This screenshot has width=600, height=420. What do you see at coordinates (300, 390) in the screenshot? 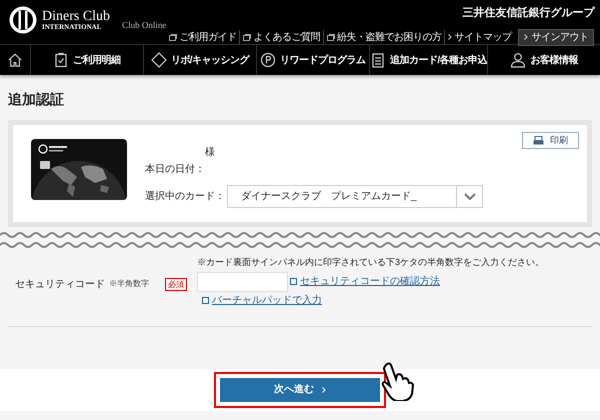
I see `next-button: 次へ進む` at bounding box center [300, 390].